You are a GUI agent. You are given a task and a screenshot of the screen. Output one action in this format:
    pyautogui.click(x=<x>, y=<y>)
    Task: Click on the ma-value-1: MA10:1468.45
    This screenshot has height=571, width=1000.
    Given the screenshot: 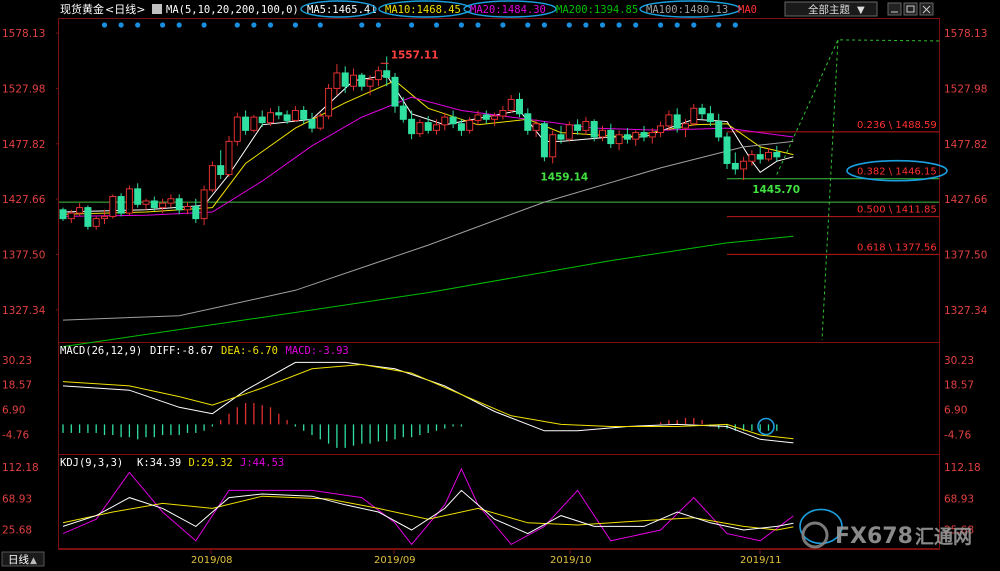 What is the action you would take?
    pyautogui.click(x=423, y=10)
    